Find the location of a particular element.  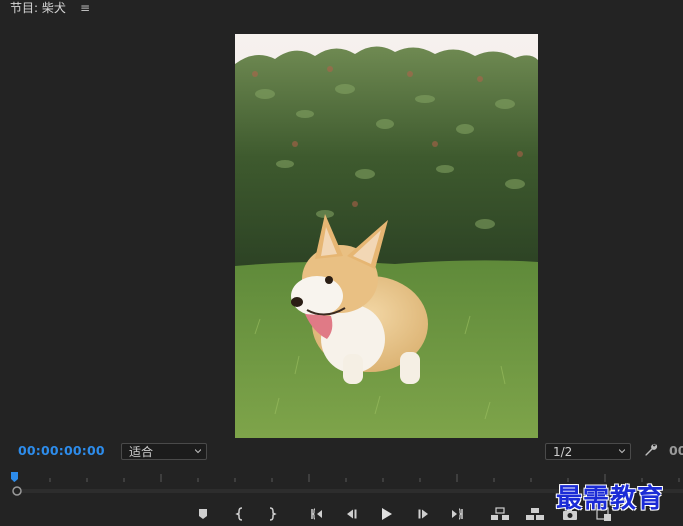

extract-icon is located at coordinates (535, 514).